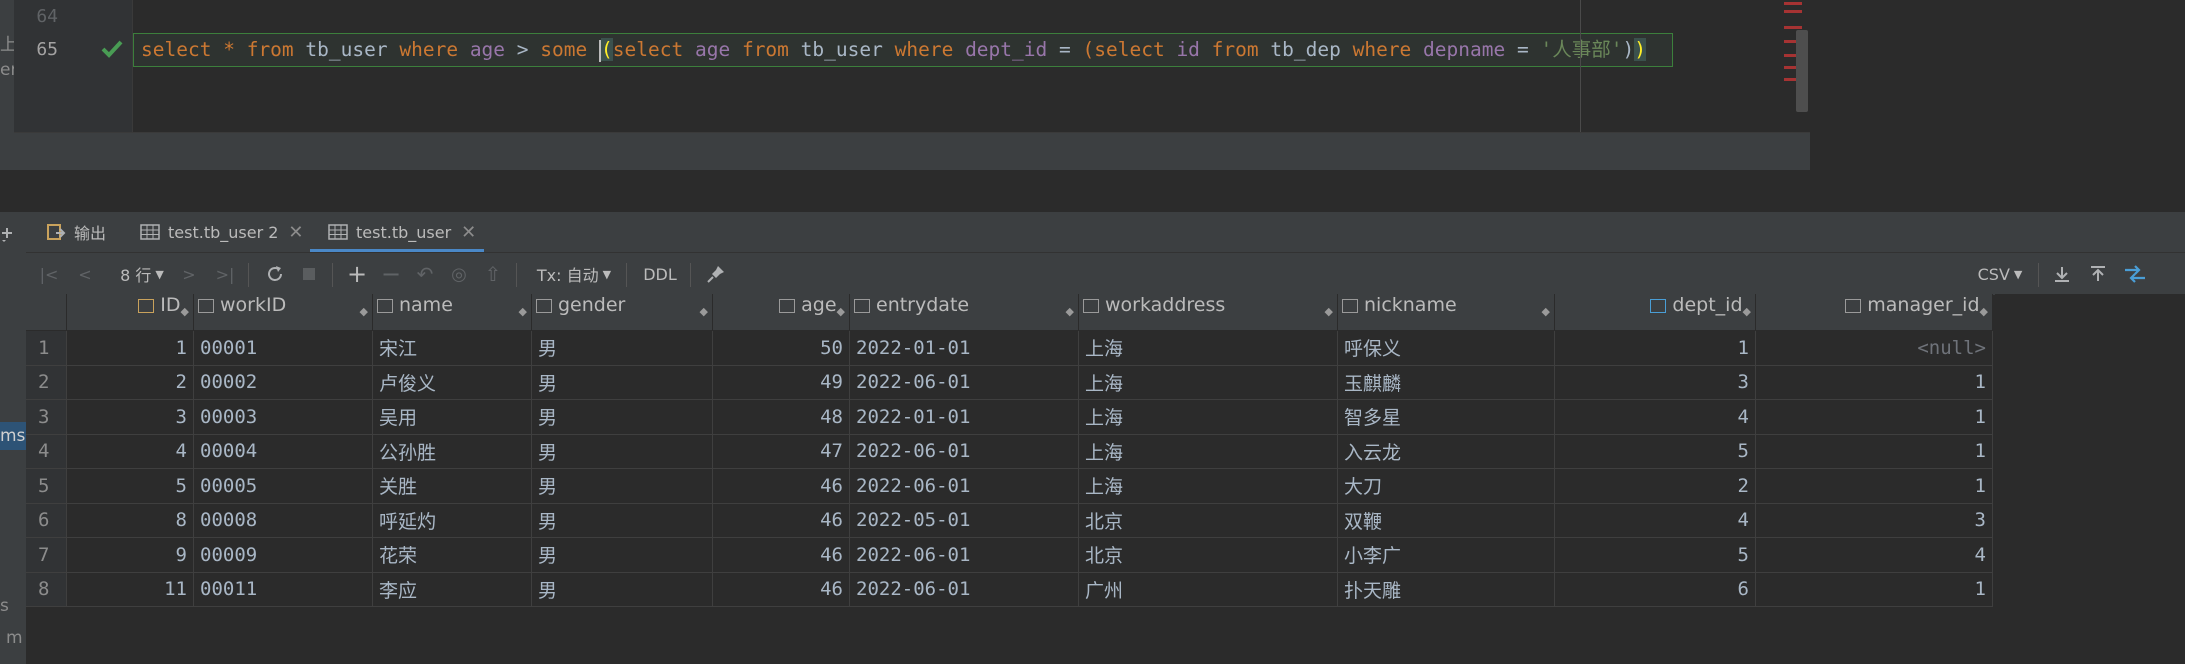 This screenshot has width=2185, height=664. I want to click on table-cell: 卢俊义, so click(452, 382).